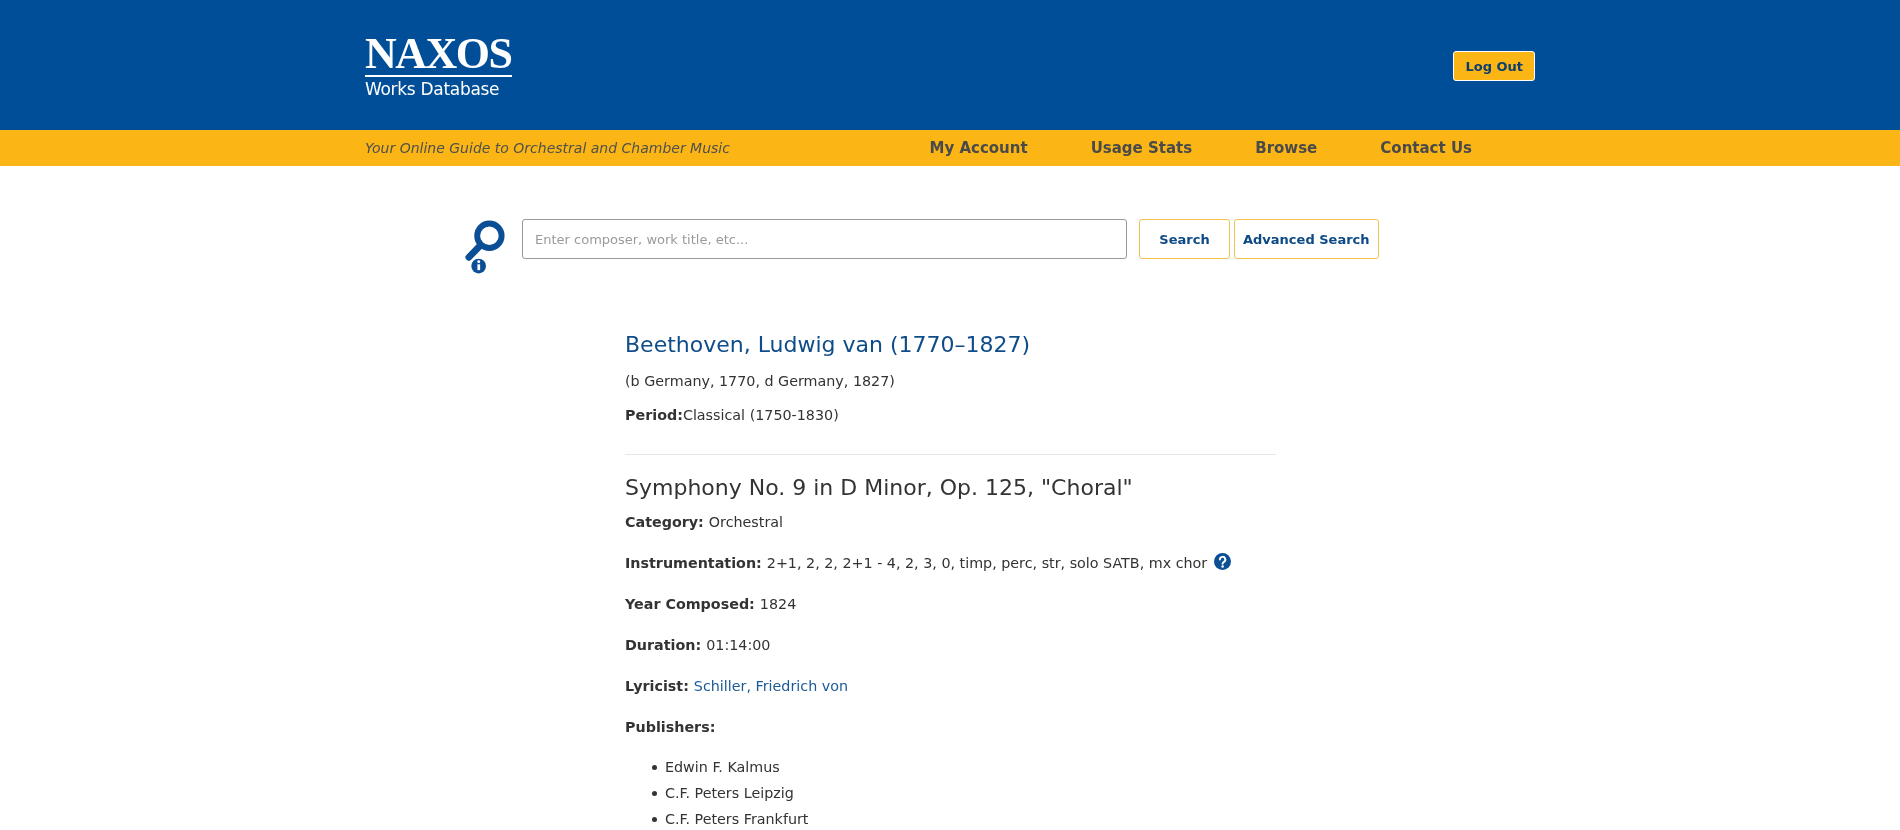 Image resolution: width=1900 pixels, height=830 pixels. What do you see at coordinates (1426, 148) in the screenshot?
I see `nav-link: Contact Us` at bounding box center [1426, 148].